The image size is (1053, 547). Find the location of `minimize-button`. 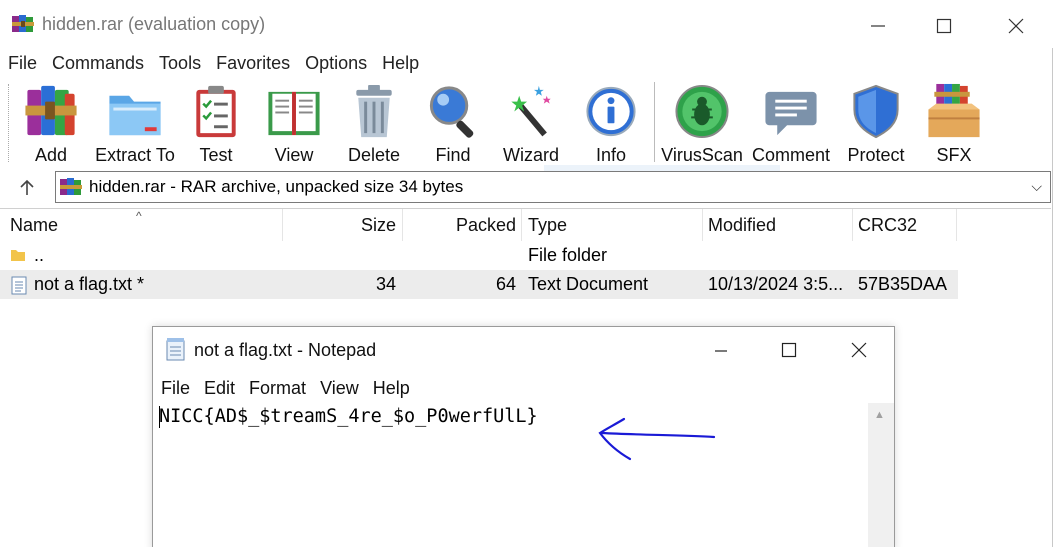

minimize-button is located at coordinates (878, 26).